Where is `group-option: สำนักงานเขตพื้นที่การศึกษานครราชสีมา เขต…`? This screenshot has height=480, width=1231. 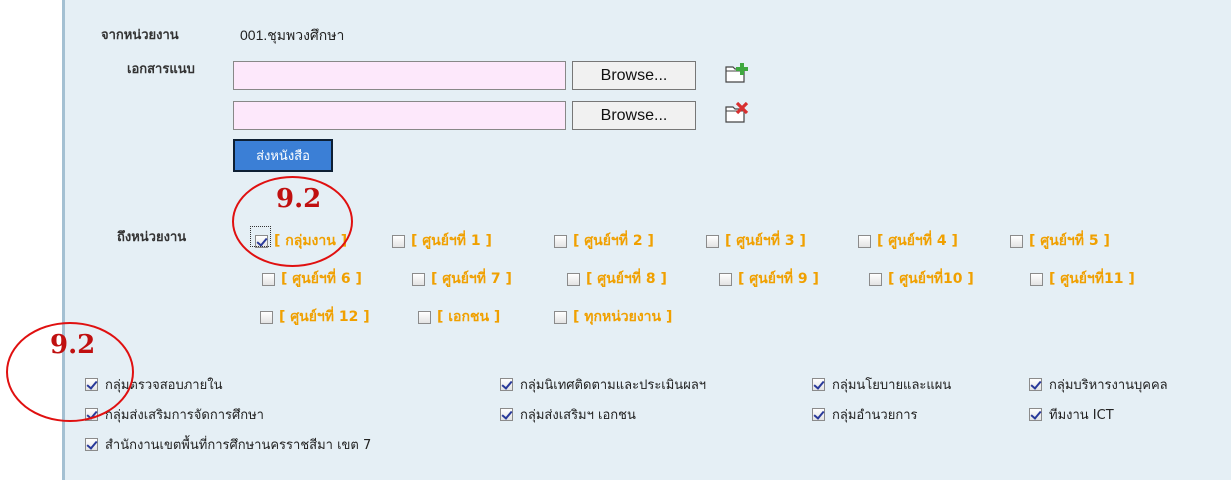
group-option: สำนักงานเขตพื้นที่การศึกษานครราชสีมา เขต… is located at coordinates (228, 444).